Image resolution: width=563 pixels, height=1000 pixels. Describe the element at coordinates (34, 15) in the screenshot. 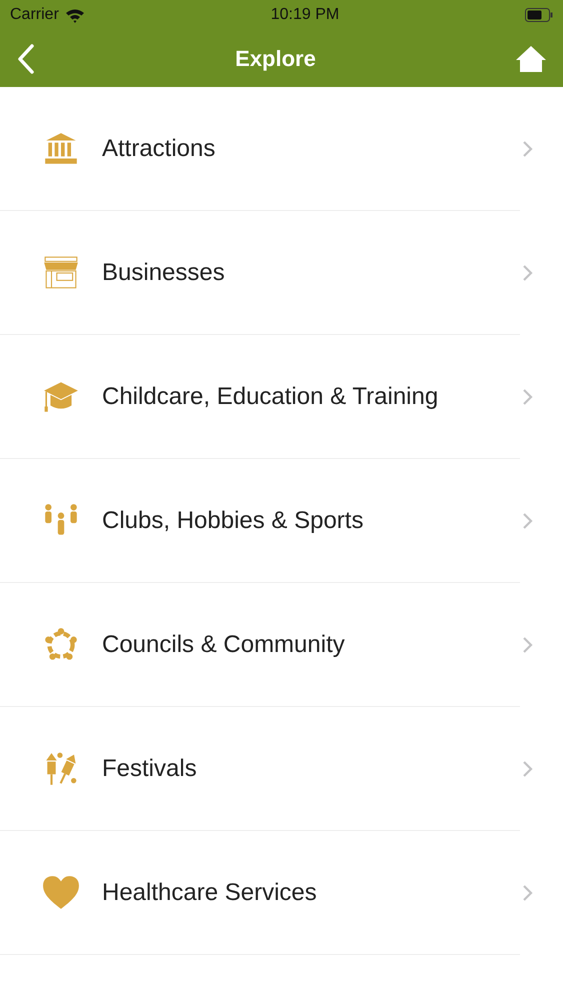

I see `carrier-label: Carrier` at that location.